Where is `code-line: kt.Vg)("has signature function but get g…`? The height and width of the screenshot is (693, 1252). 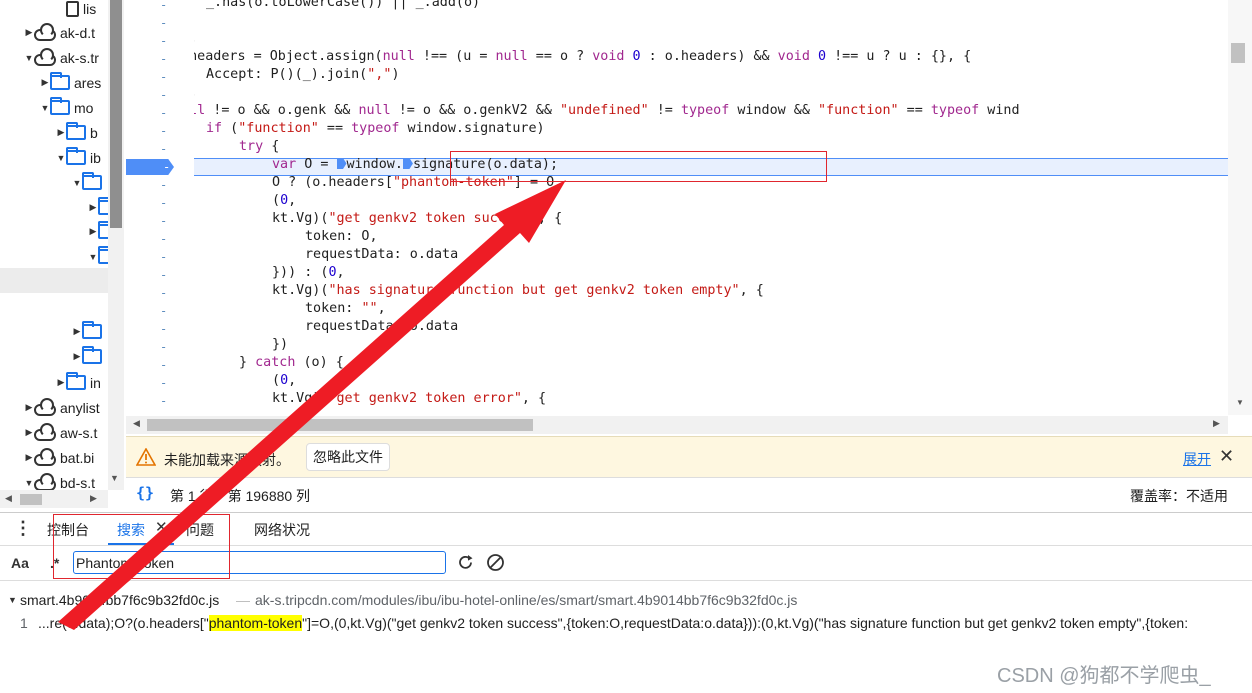
code-line: kt.Vg)("has signature function but get g… is located at coordinates (518, 290).